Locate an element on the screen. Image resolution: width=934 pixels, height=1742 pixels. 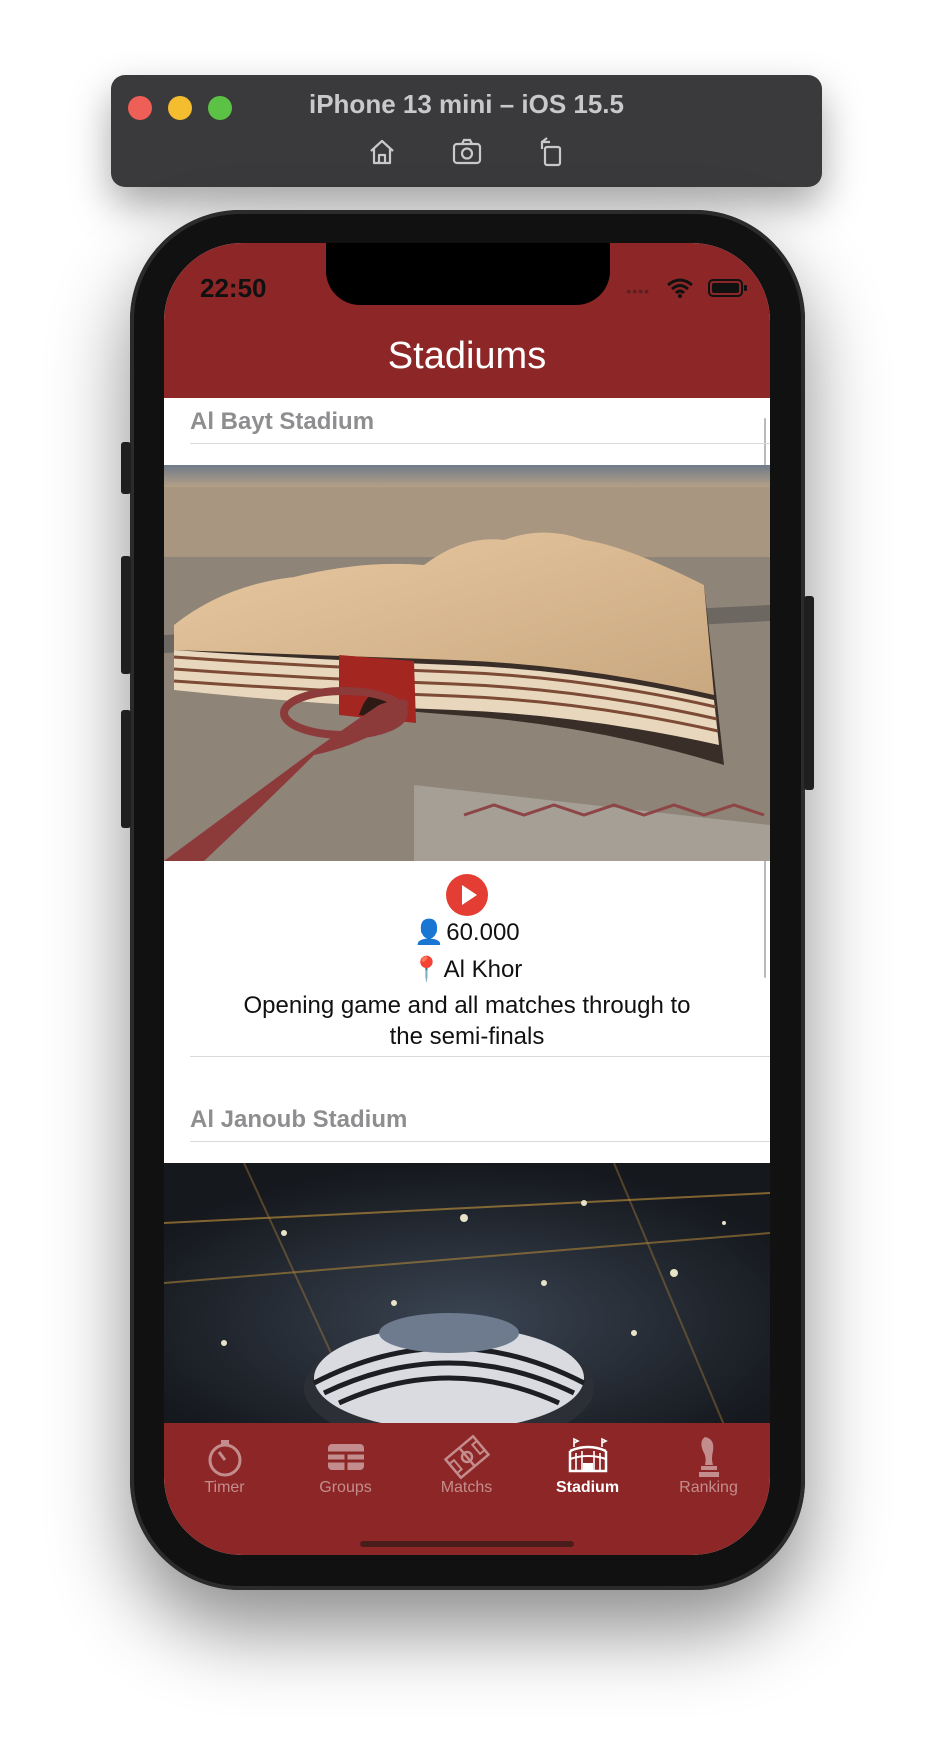
volume-down-button is located at coordinates (126, 769).